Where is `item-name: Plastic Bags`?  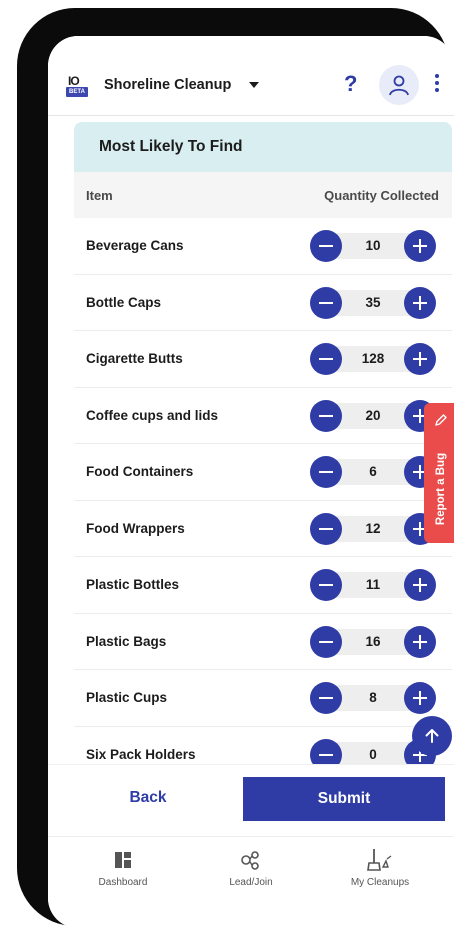
item-name: Plastic Bags is located at coordinates (126, 641).